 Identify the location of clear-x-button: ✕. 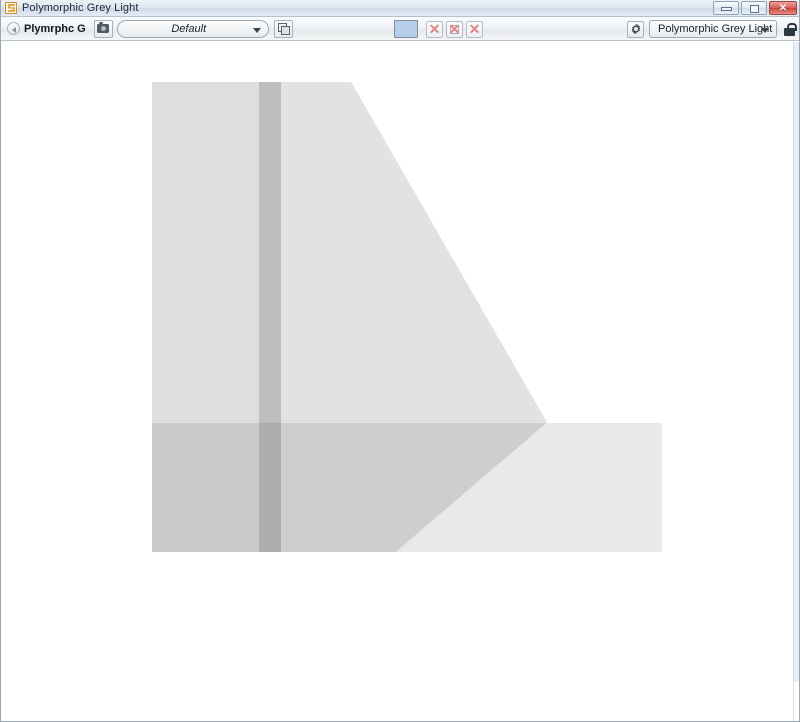
(474, 29).